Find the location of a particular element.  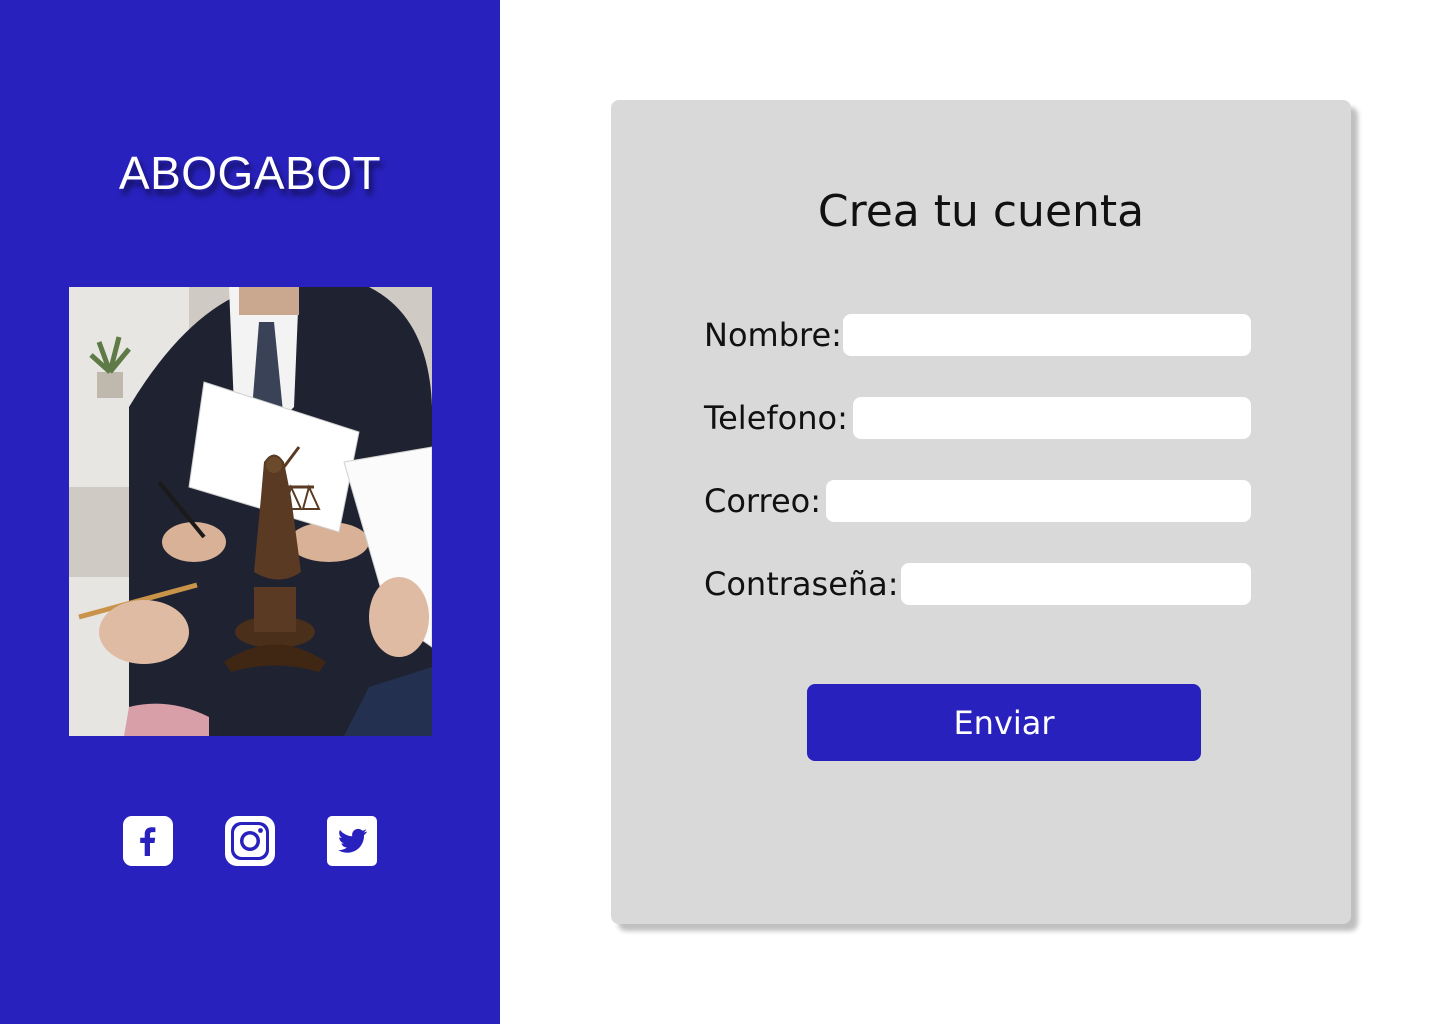

phone-label: Telefono: is located at coordinates (776, 418).